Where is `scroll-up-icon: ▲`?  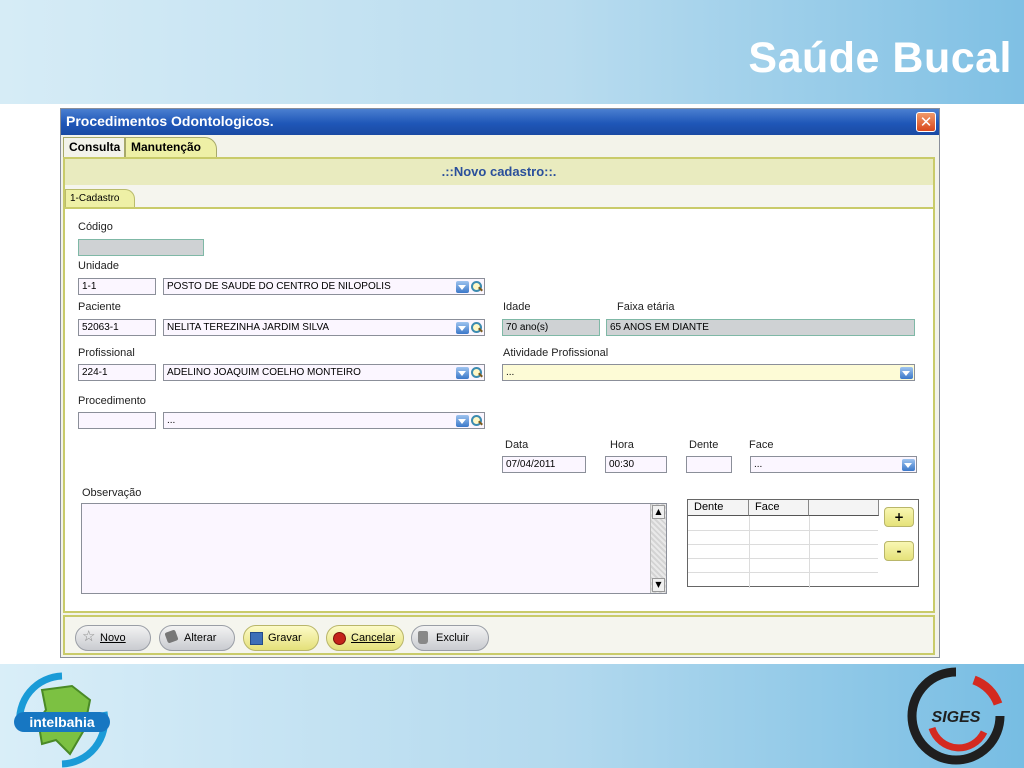
scroll-up-icon: ▲ is located at coordinates (658, 512).